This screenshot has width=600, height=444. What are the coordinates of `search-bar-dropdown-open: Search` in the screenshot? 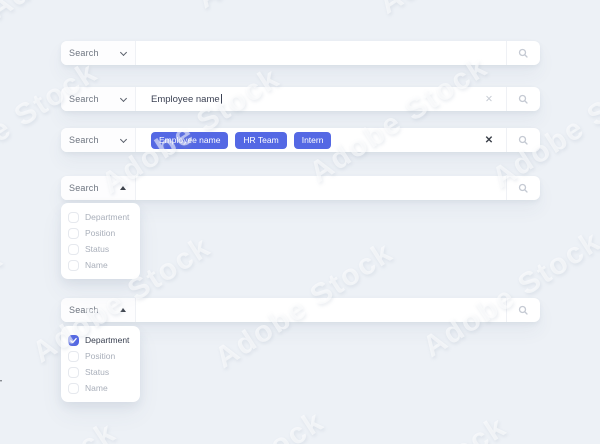 It's located at (300, 188).